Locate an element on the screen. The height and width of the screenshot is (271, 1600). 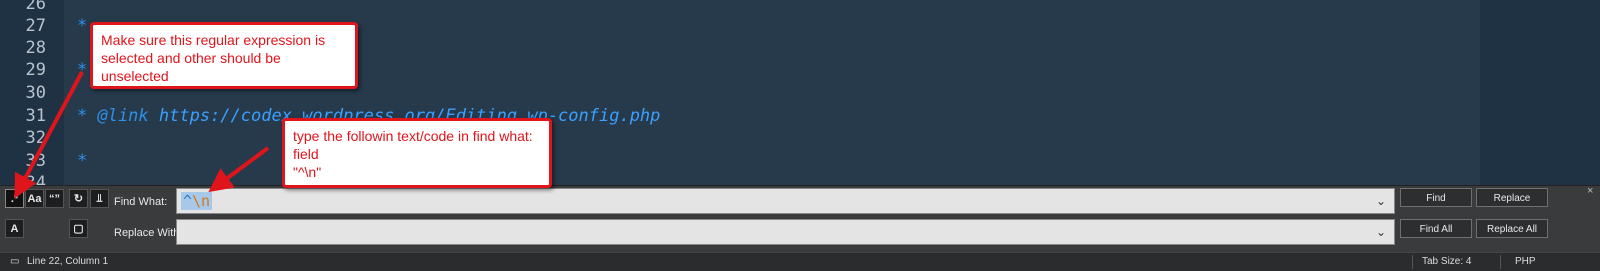
syntax-selector: PHP is located at coordinates (1525, 262).